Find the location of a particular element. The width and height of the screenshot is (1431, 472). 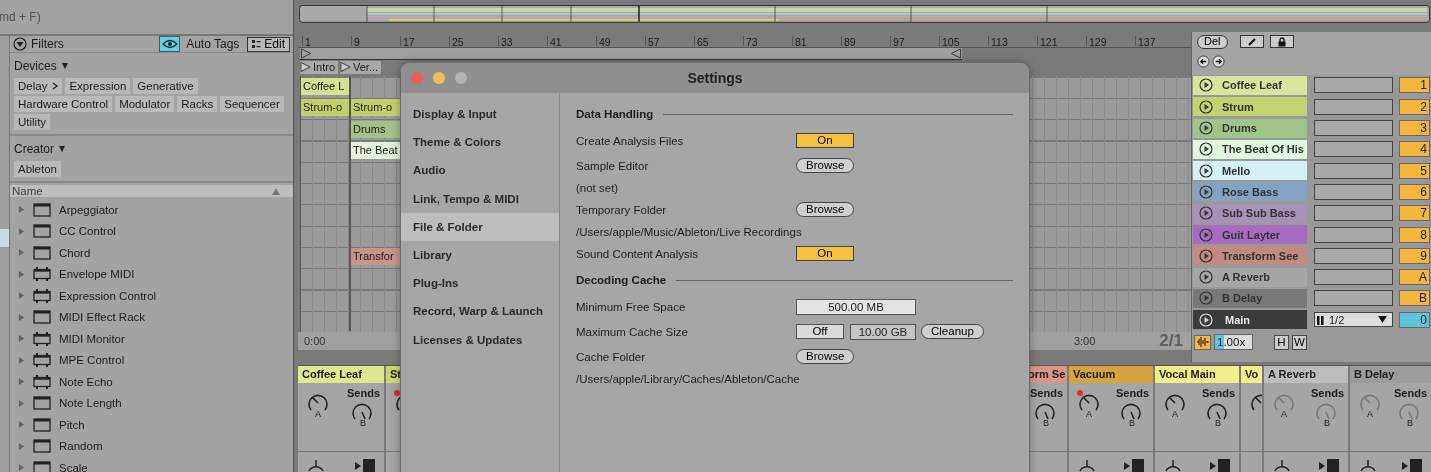

track-number: B is located at coordinates (1414, 298).